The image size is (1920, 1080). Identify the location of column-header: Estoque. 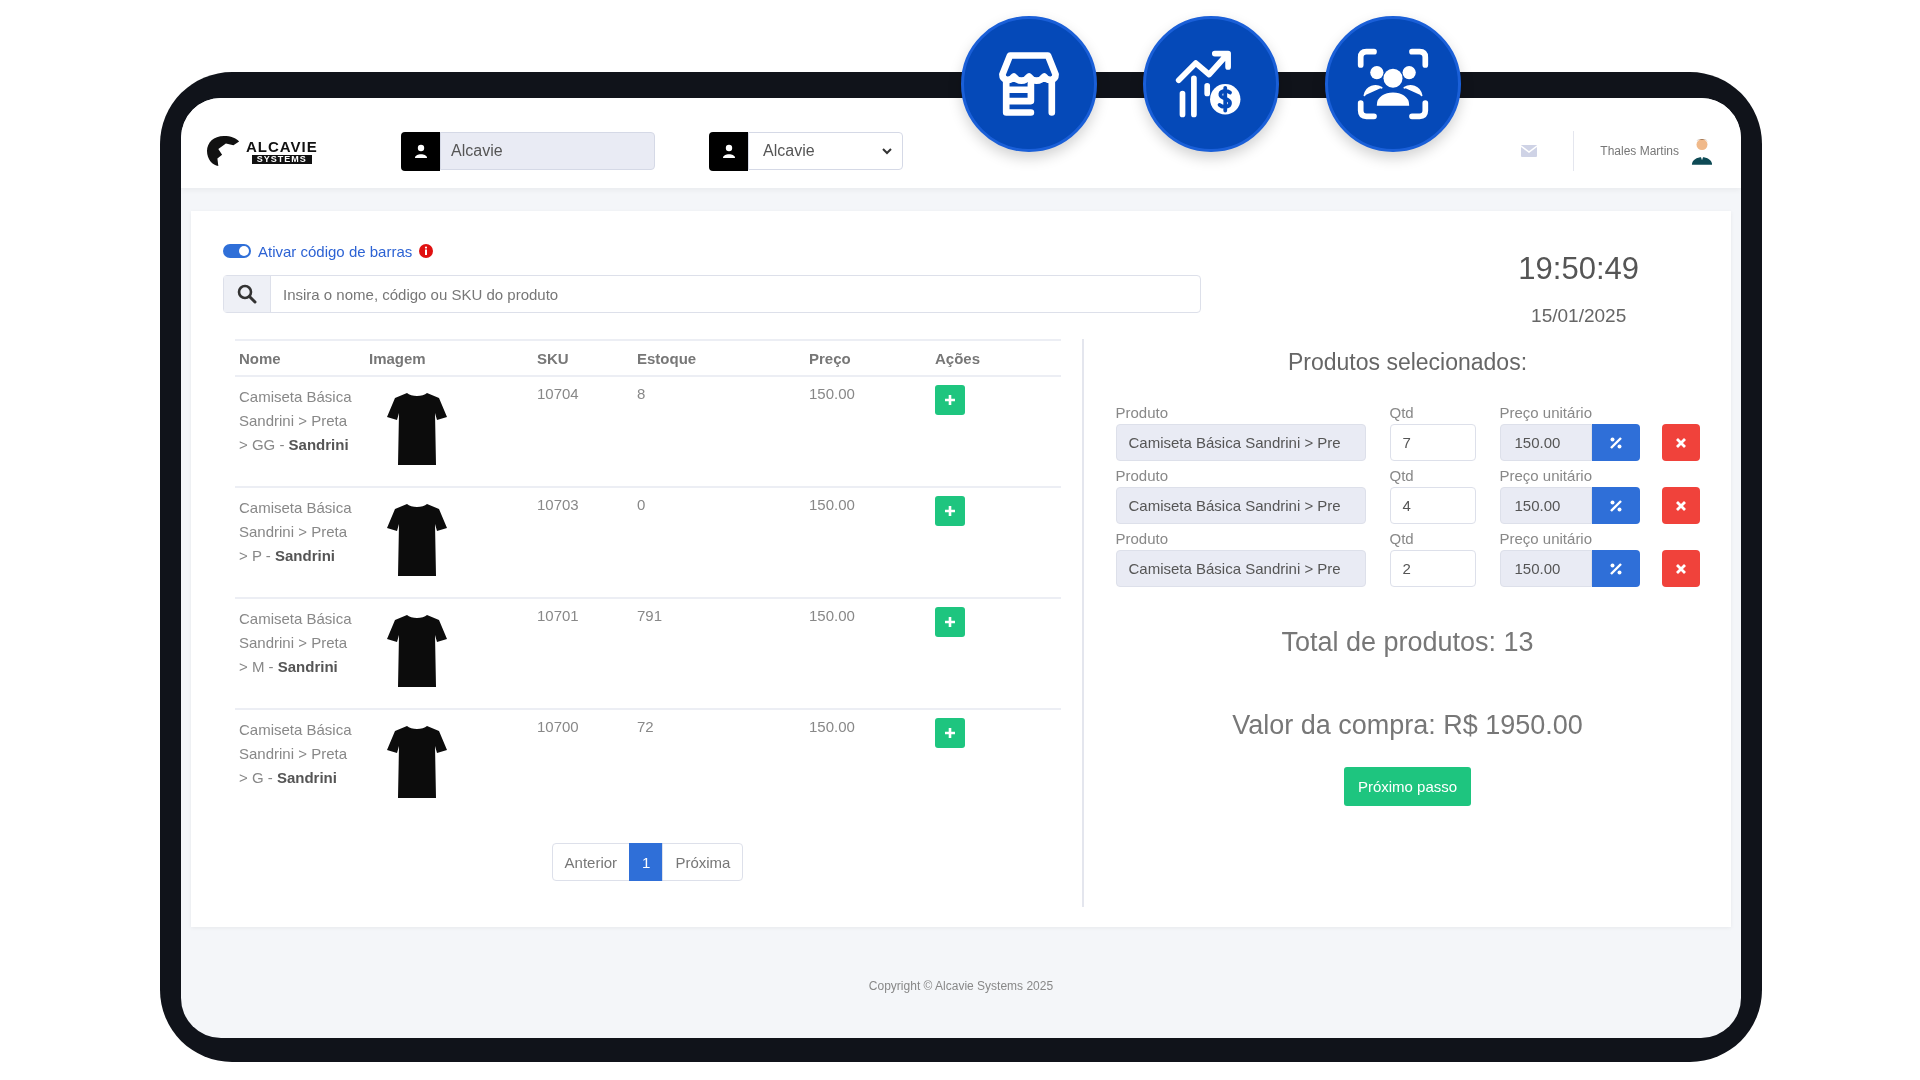
(667, 358).